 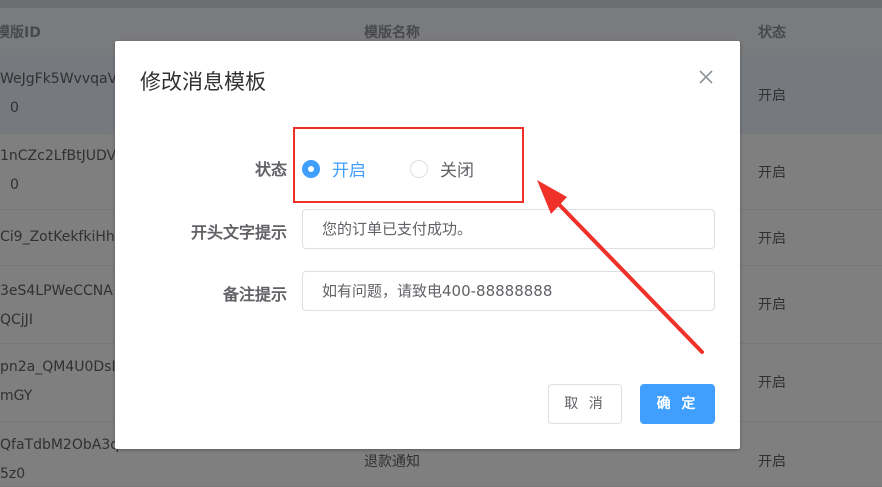 I want to click on radio-open-label: 开启, so click(x=349, y=168).